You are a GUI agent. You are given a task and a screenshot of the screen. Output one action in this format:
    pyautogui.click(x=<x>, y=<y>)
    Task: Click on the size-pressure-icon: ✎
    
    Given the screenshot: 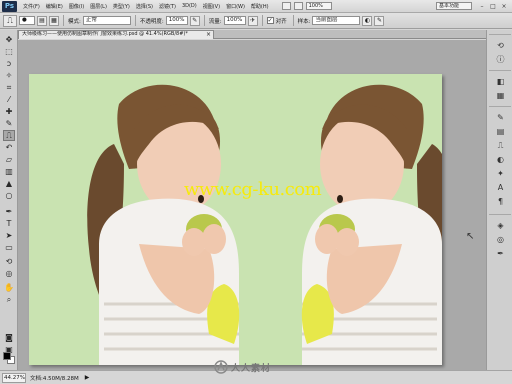 What is the action you would take?
    pyautogui.click(x=379, y=20)
    